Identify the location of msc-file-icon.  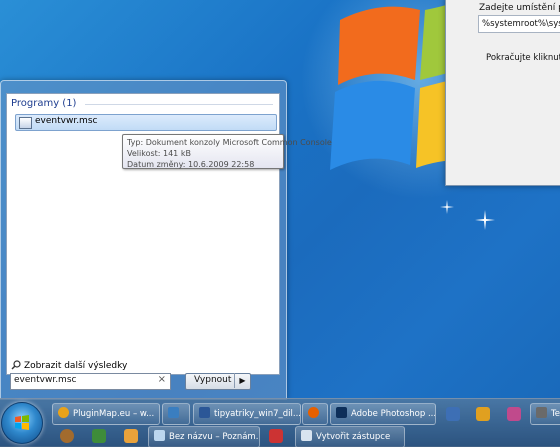
(25, 123).